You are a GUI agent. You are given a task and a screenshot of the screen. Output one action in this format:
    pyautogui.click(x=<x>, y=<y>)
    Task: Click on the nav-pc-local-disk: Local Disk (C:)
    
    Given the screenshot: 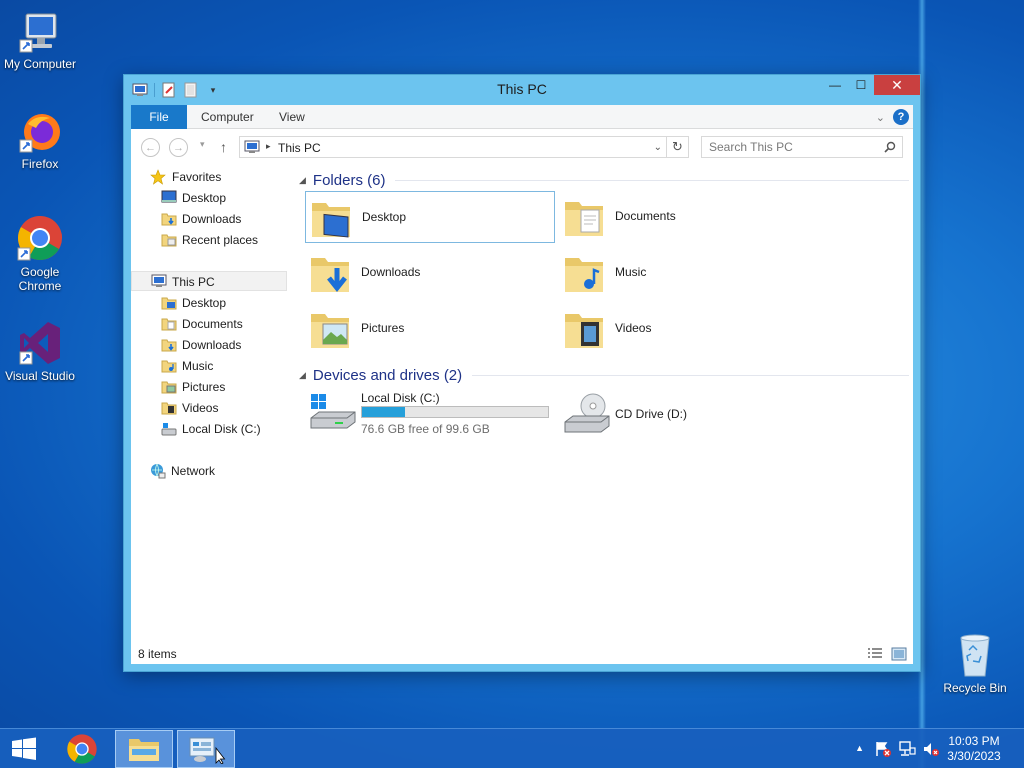 What is the action you would take?
    pyautogui.click(x=209, y=429)
    